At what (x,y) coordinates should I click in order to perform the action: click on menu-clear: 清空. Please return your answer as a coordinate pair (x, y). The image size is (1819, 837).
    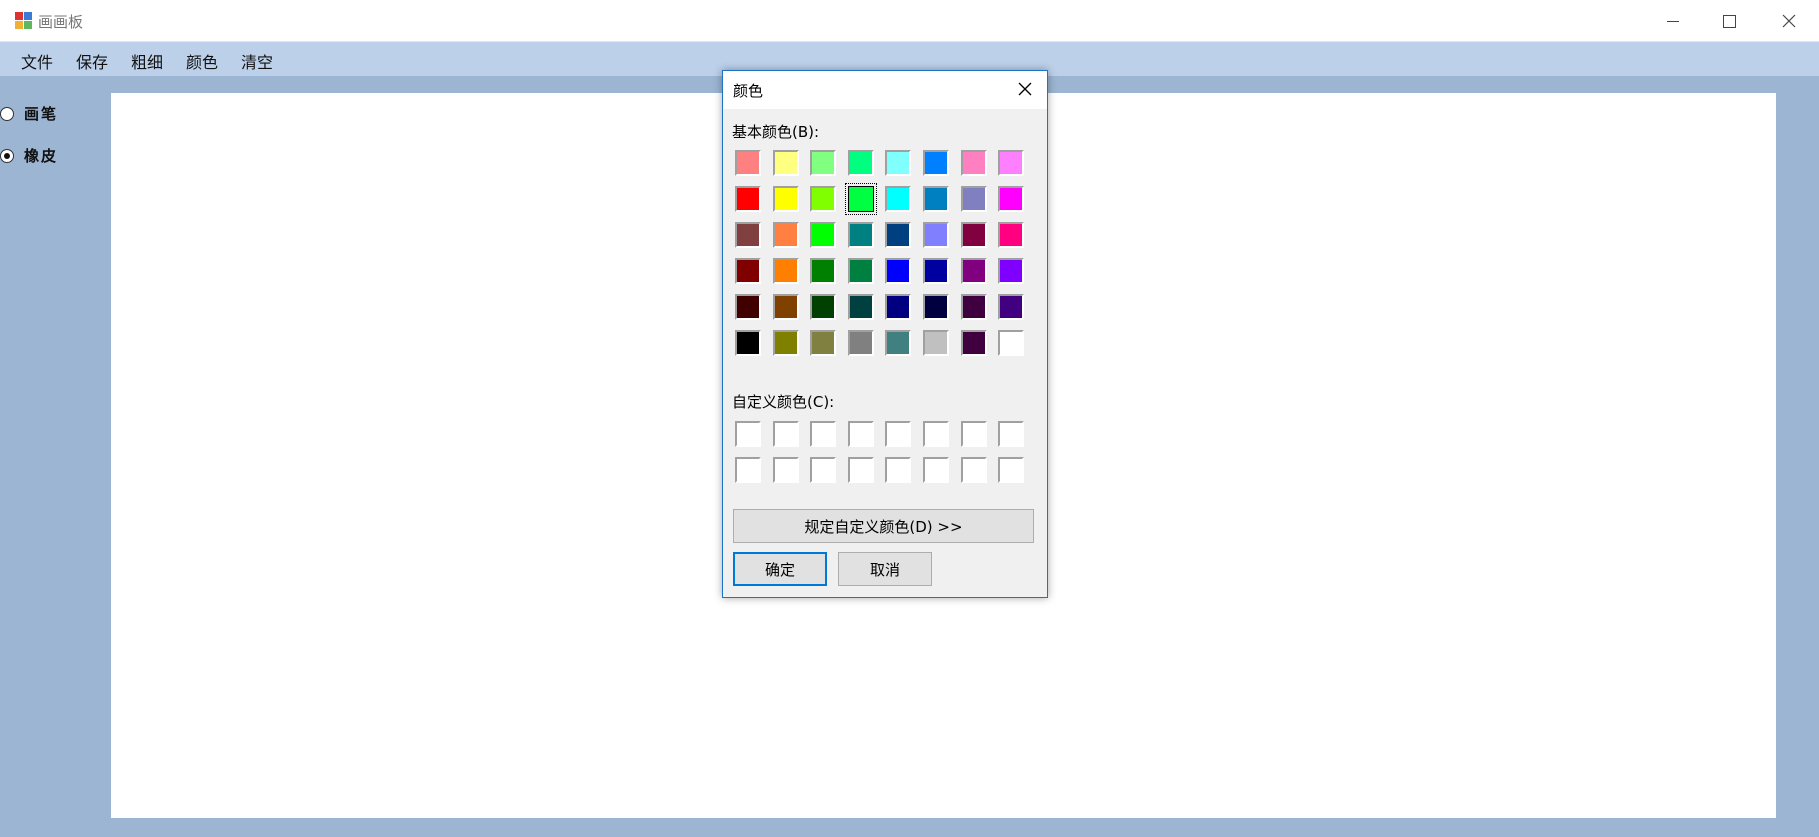
    Looking at the image, I should click on (257, 61).